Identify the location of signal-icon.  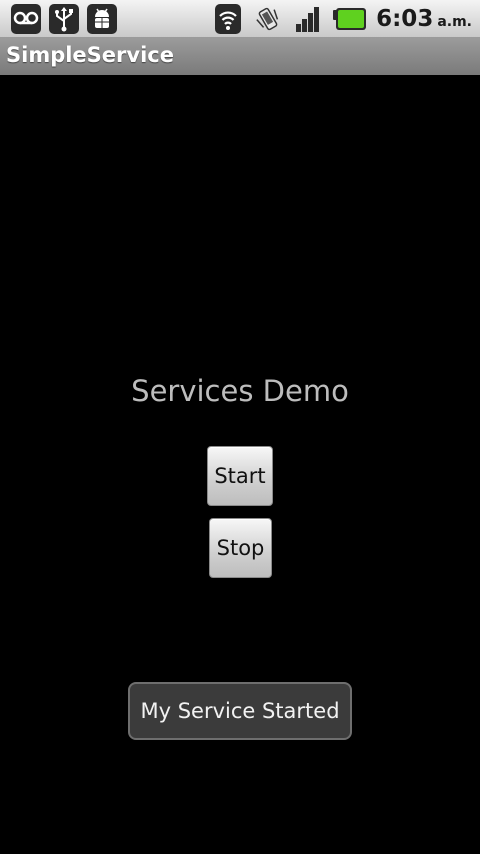
(308, 19).